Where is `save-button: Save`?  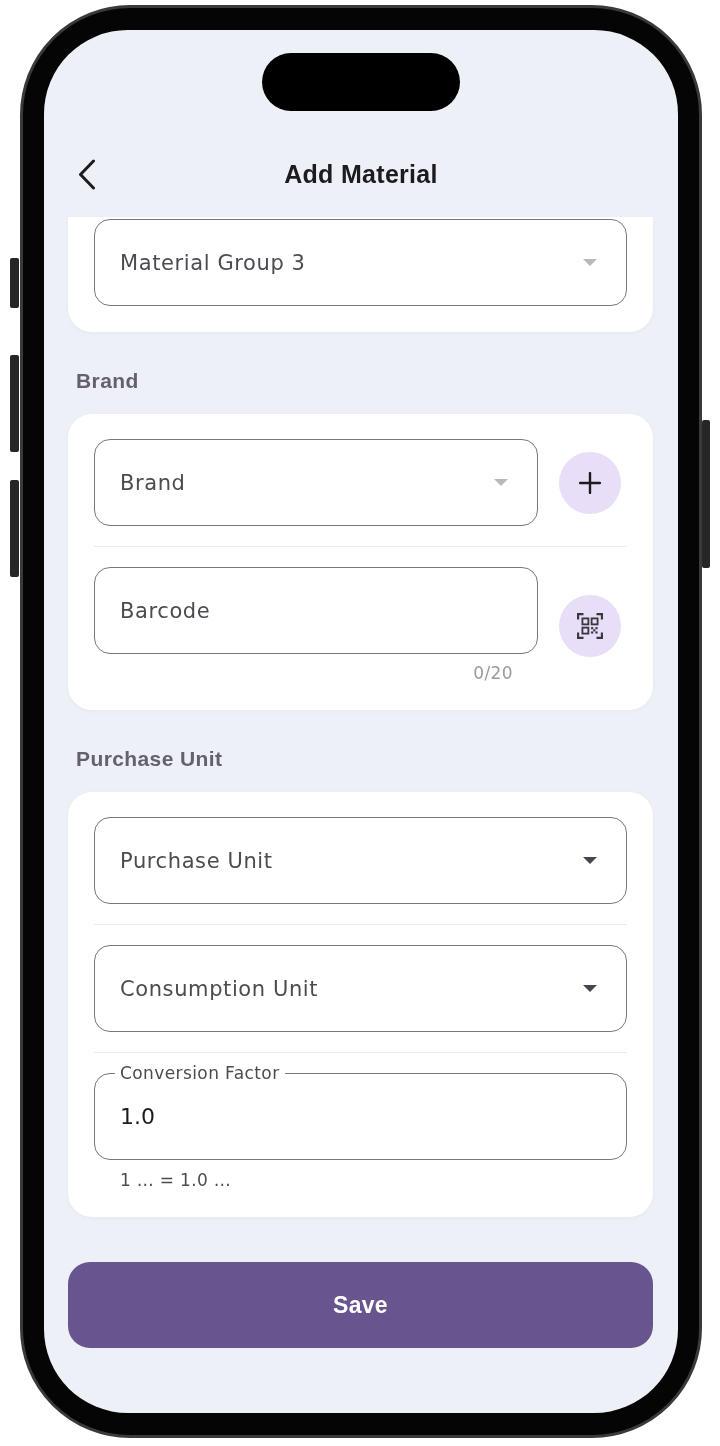
save-button: Save is located at coordinates (360, 1305).